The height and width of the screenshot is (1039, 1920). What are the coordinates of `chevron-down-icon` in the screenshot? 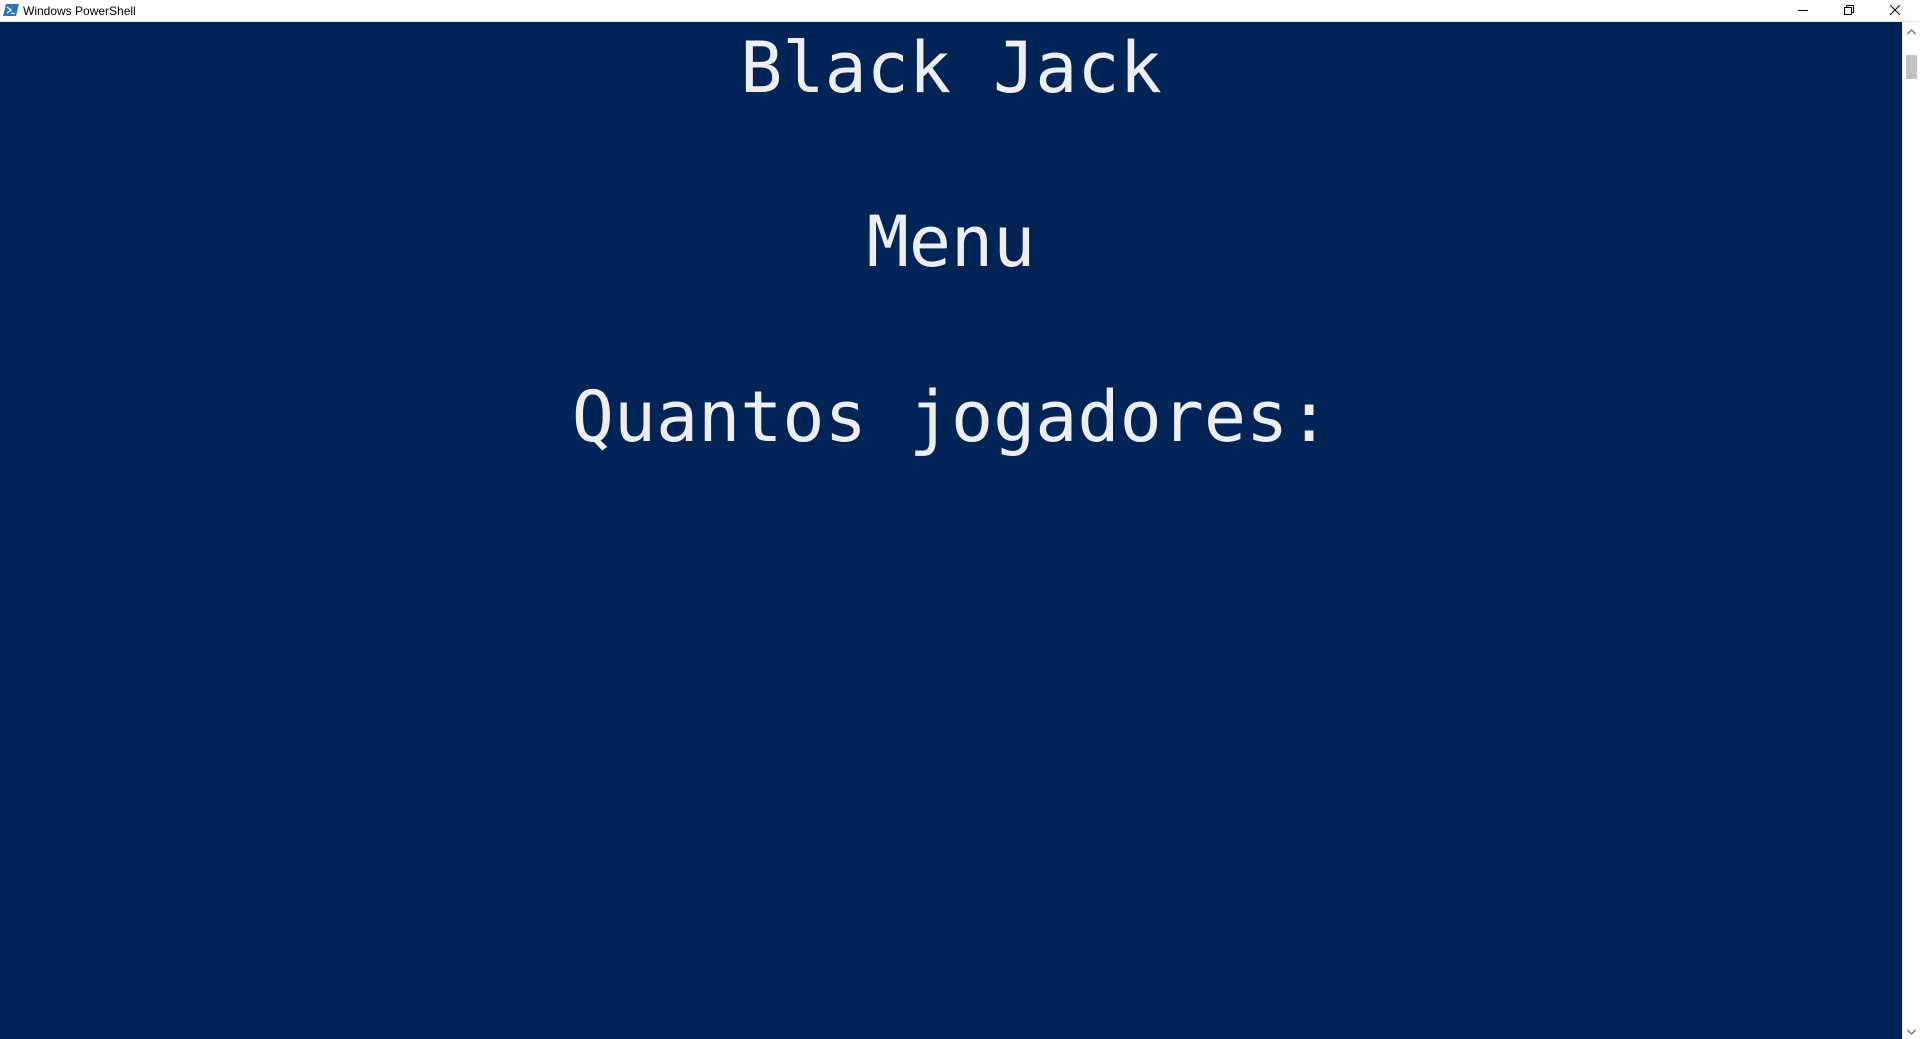 It's located at (1911, 1030).